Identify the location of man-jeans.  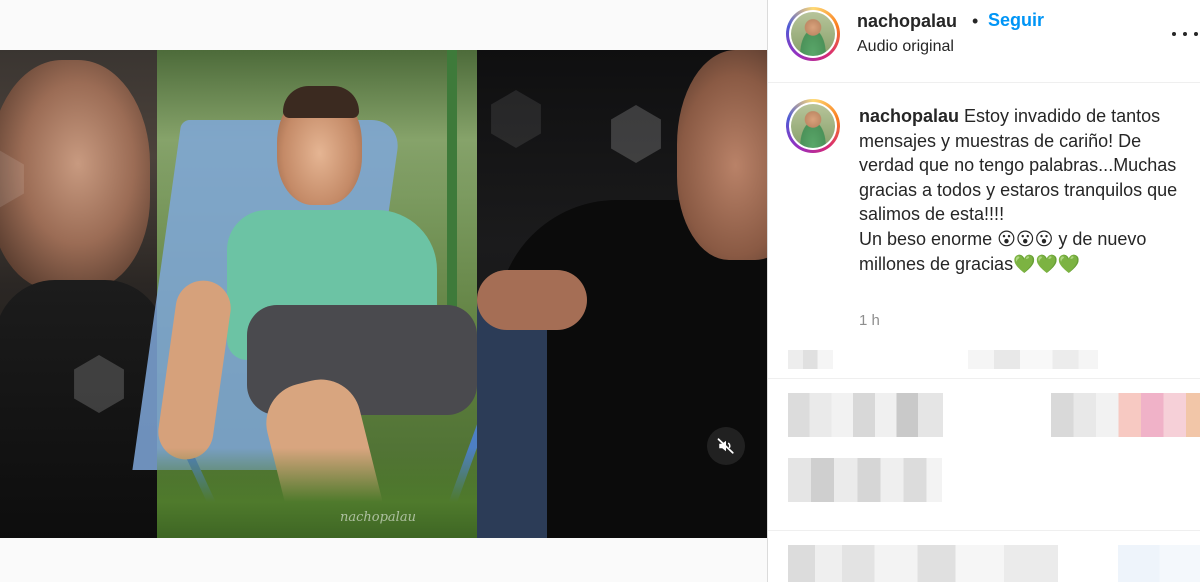
(512, 419).